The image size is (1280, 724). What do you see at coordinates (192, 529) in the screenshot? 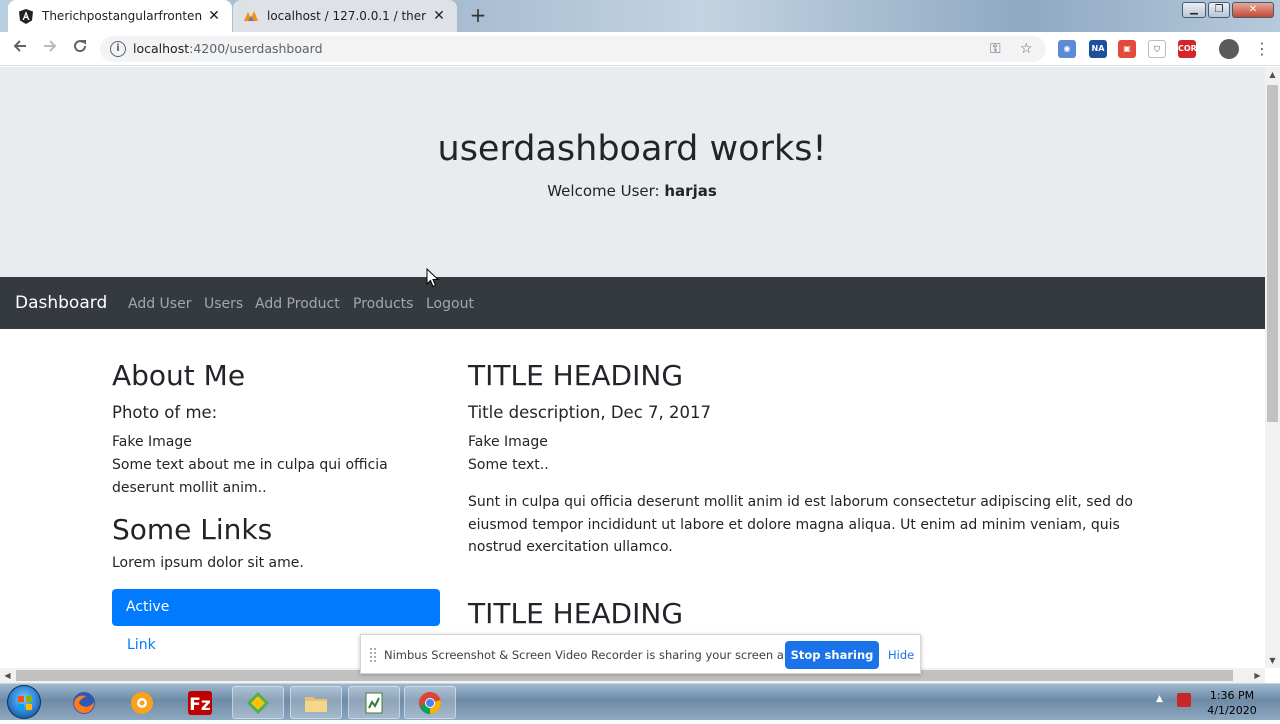
I see `links-heading: Some Links` at bounding box center [192, 529].